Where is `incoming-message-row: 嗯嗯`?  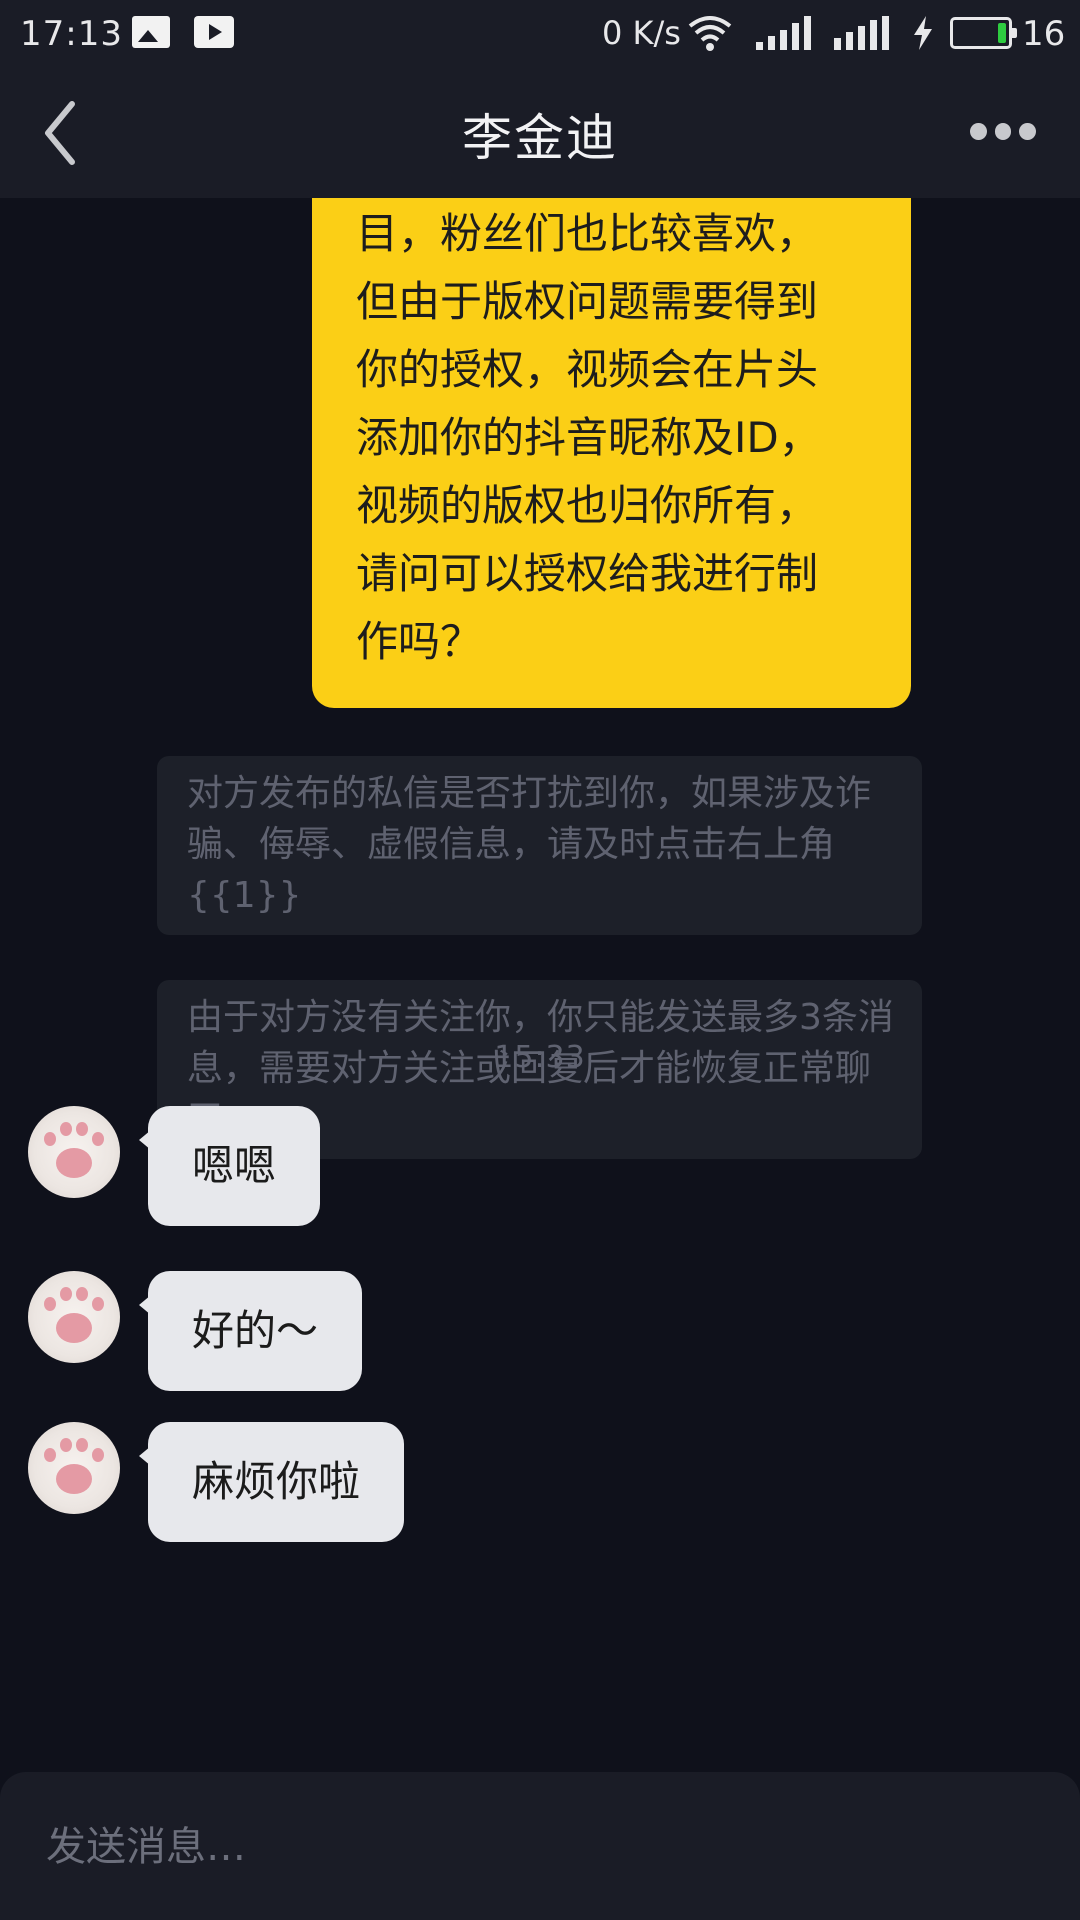 incoming-message-row: 嗯嗯 is located at coordinates (540, 1171).